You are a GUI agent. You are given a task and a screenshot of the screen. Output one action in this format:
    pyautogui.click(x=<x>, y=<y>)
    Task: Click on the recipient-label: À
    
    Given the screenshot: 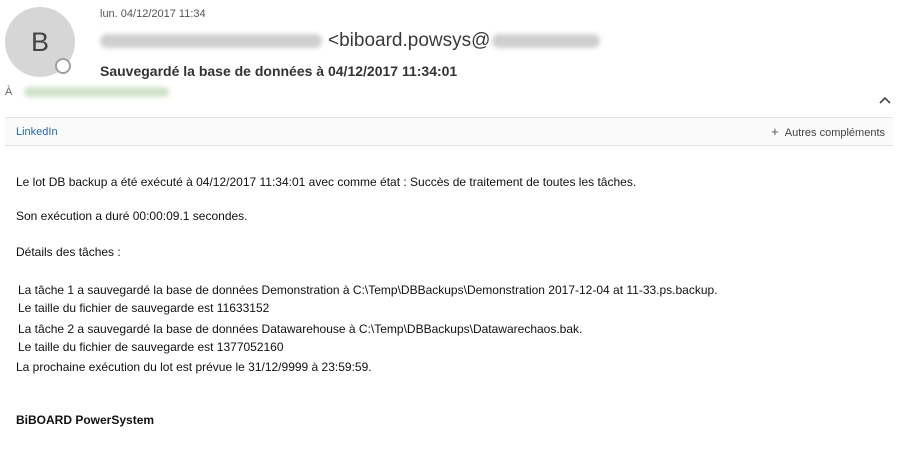 What is the action you would take?
    pyautogui.click(x=9, y=92)
    